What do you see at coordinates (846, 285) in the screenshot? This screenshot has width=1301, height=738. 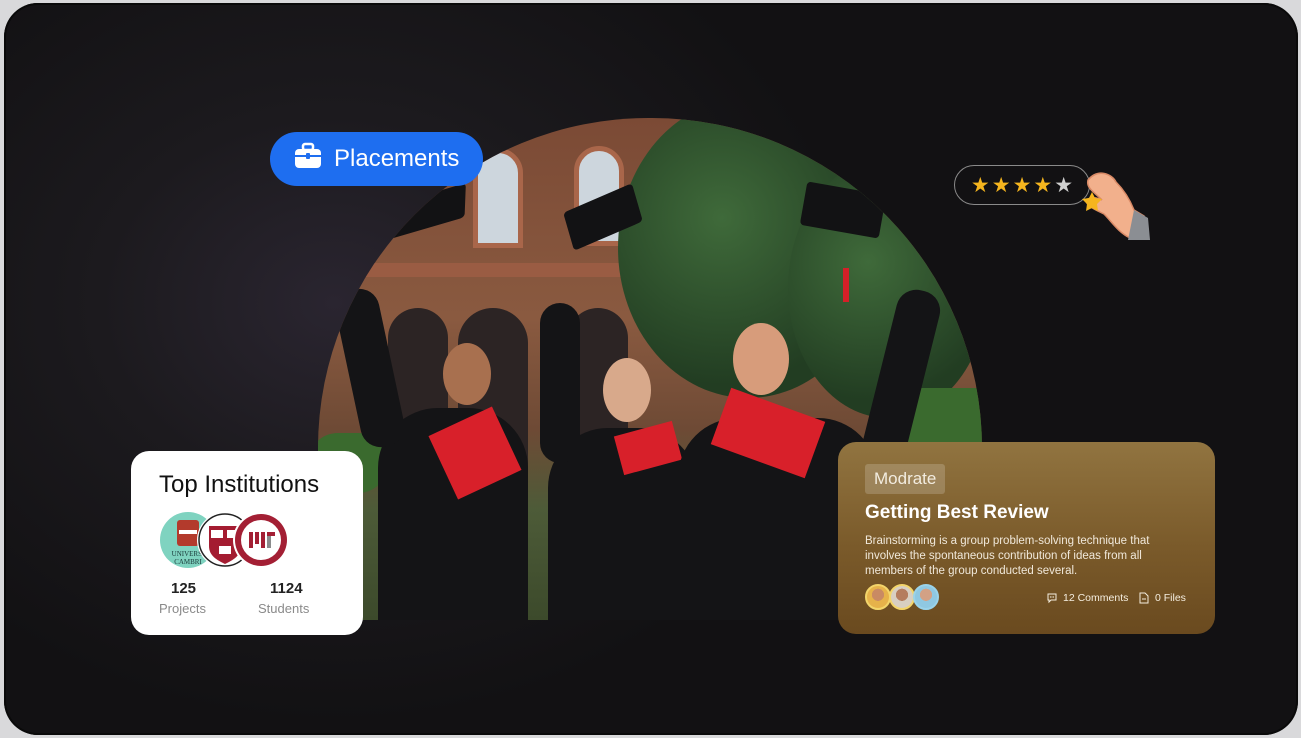 I see `cap-tassel` at bounding box center [846, 285].